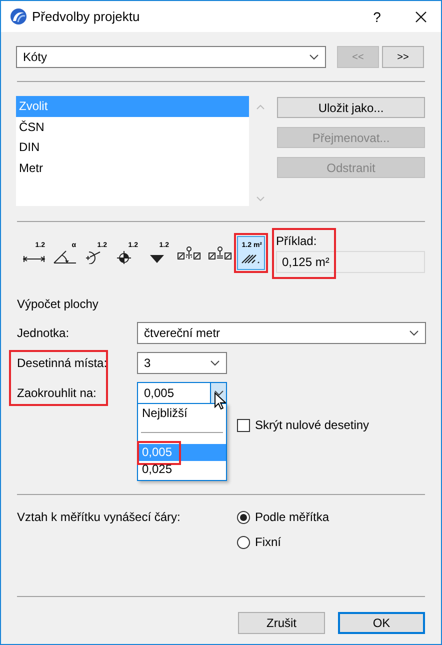 This screenshot has width=442, height=645. Describe the element at coordinates (182, 413) in the screenshot. I see `dropdown-option: Nejbližší` at that location.